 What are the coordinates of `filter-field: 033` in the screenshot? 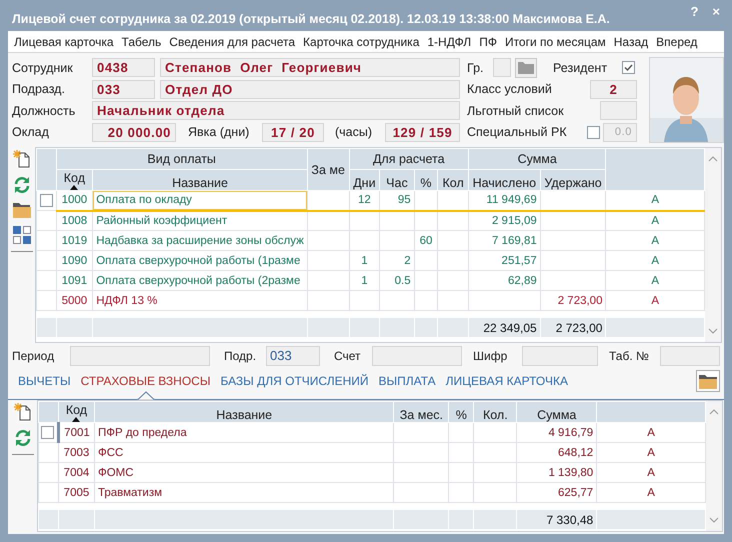 It's located at (293, 356).